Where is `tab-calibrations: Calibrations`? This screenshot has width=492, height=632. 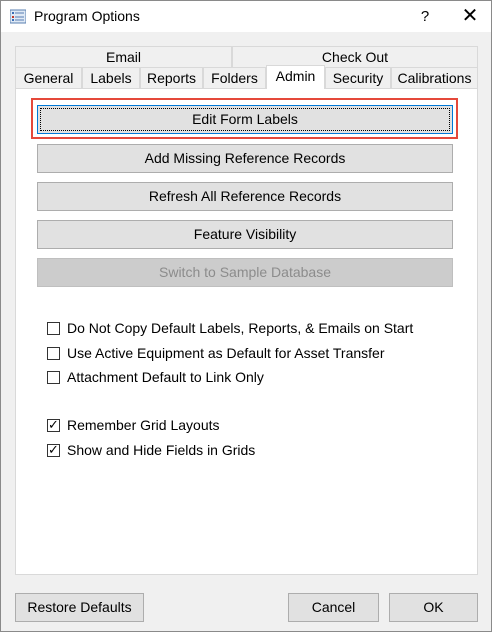 tab-calibrations: Calibrations is located at coordinates (434, 77).